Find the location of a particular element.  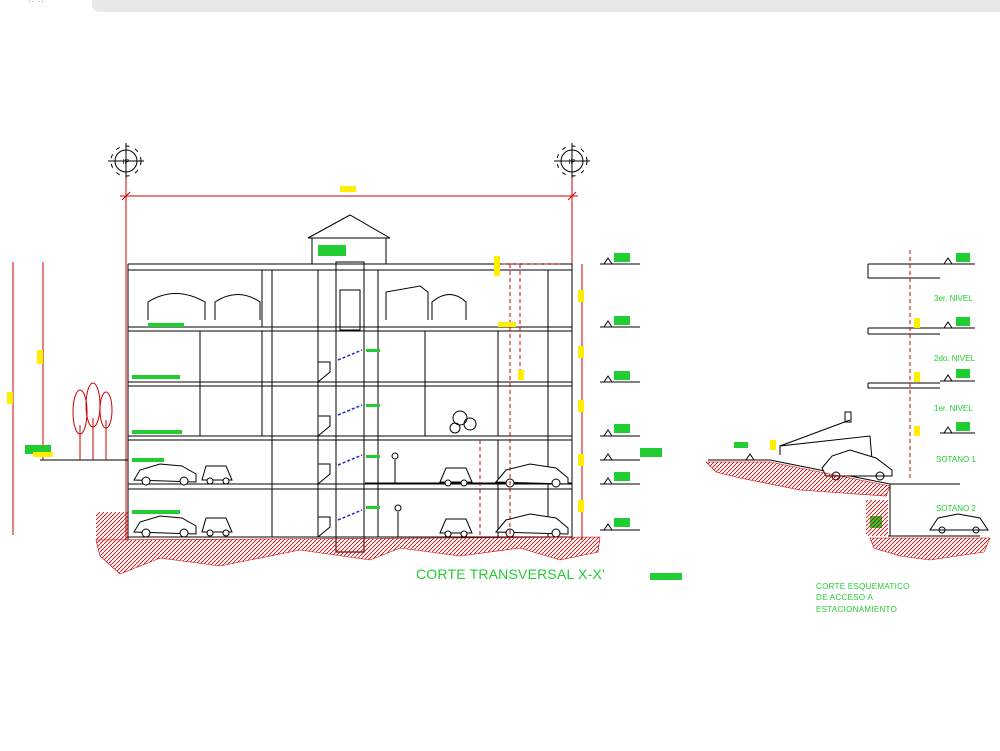

level-tag is located at coordinates (43, 454).